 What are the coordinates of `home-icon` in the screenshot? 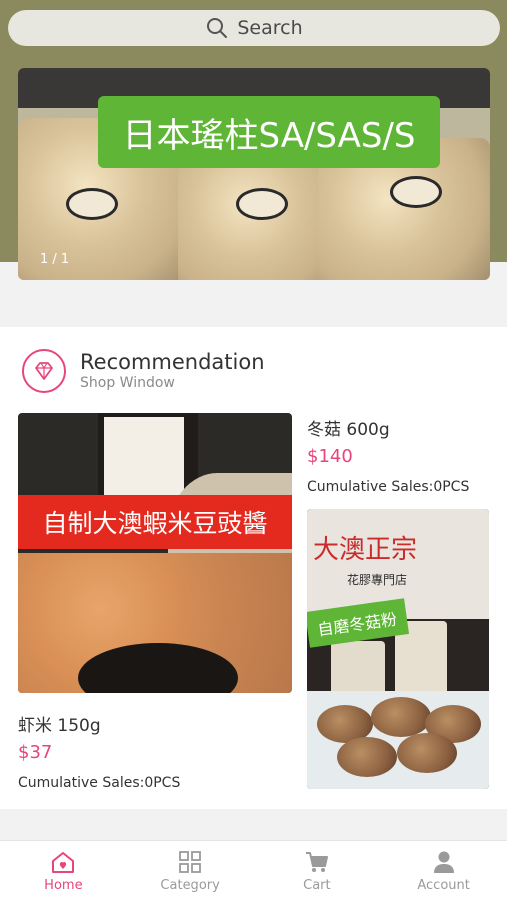 It's located at (63, 862).